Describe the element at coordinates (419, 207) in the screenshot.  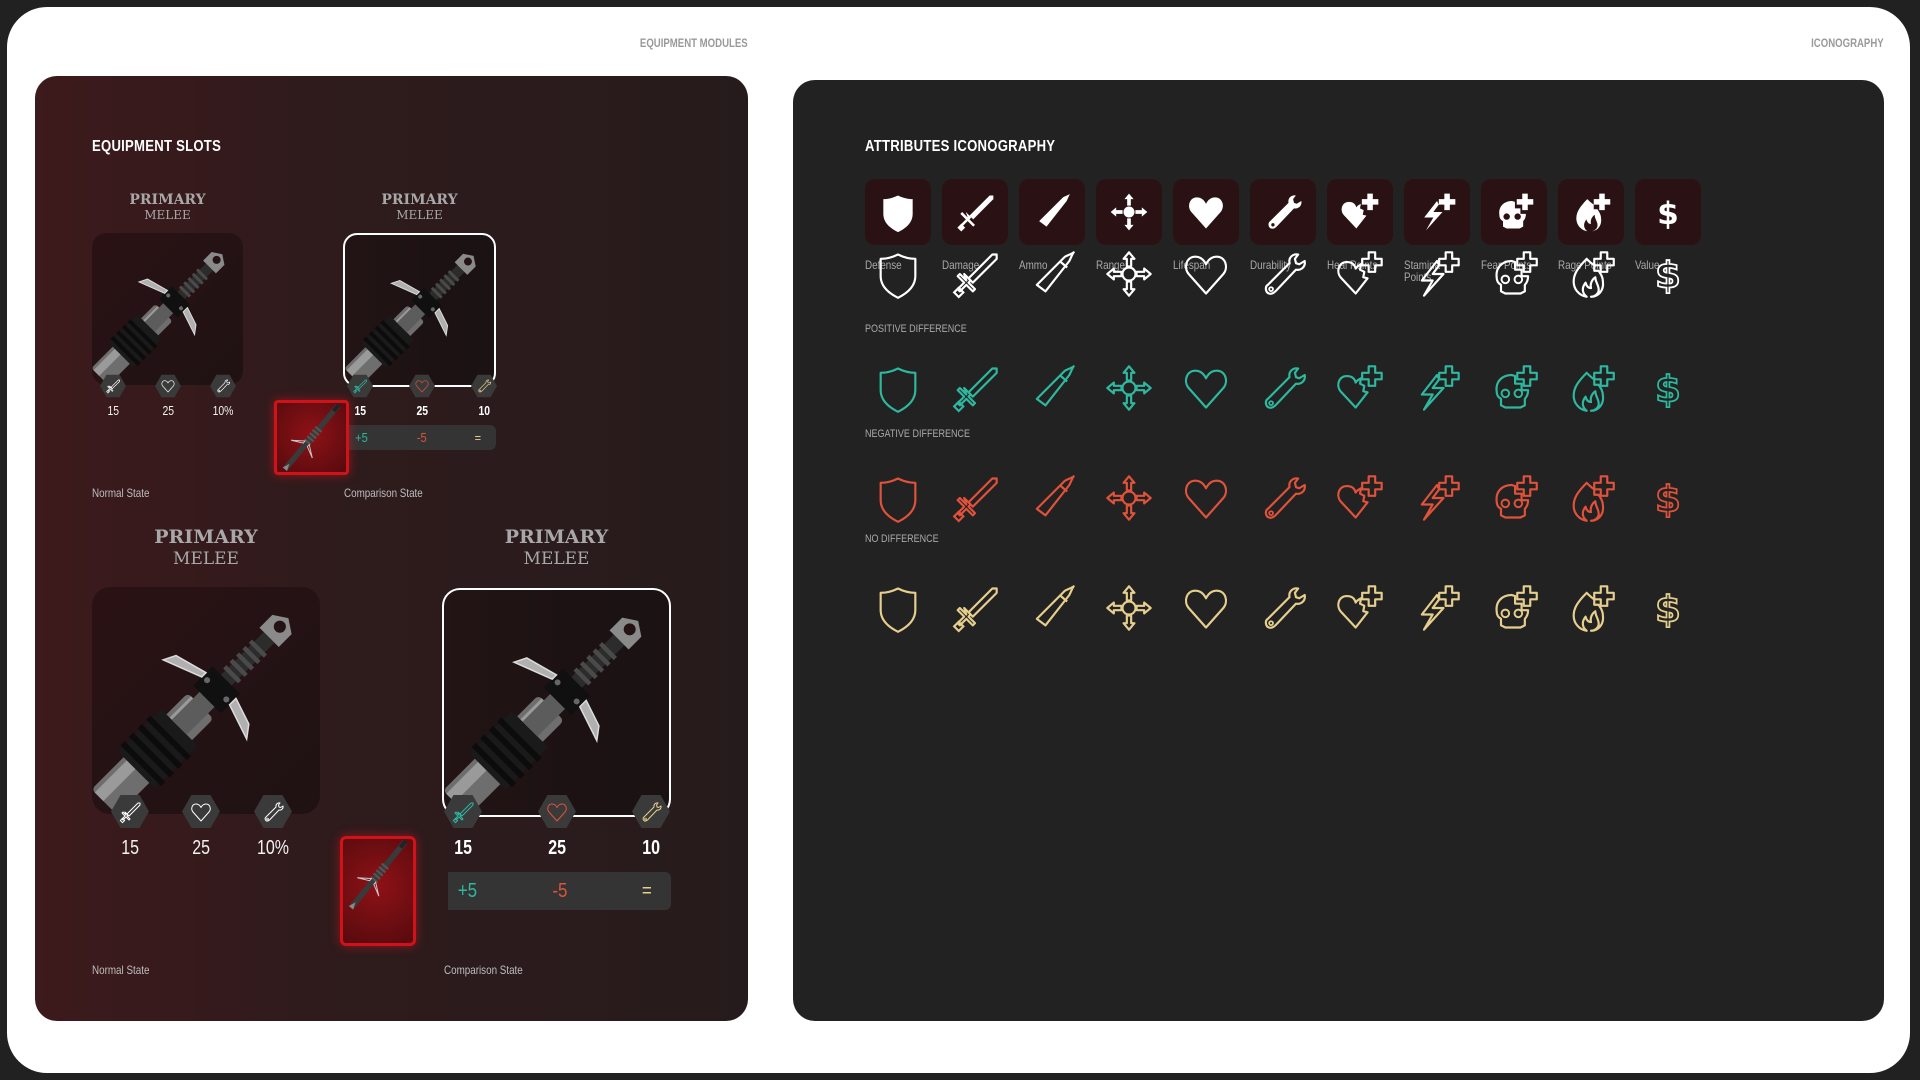
I see `slot-title-small-comparison: PRIMARY MELEE` at that location.